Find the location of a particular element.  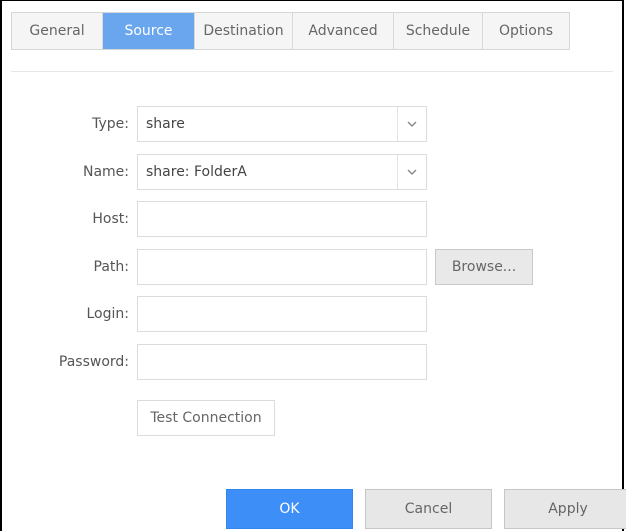

tab-destination: Destination is located at coordinates (244, 31).